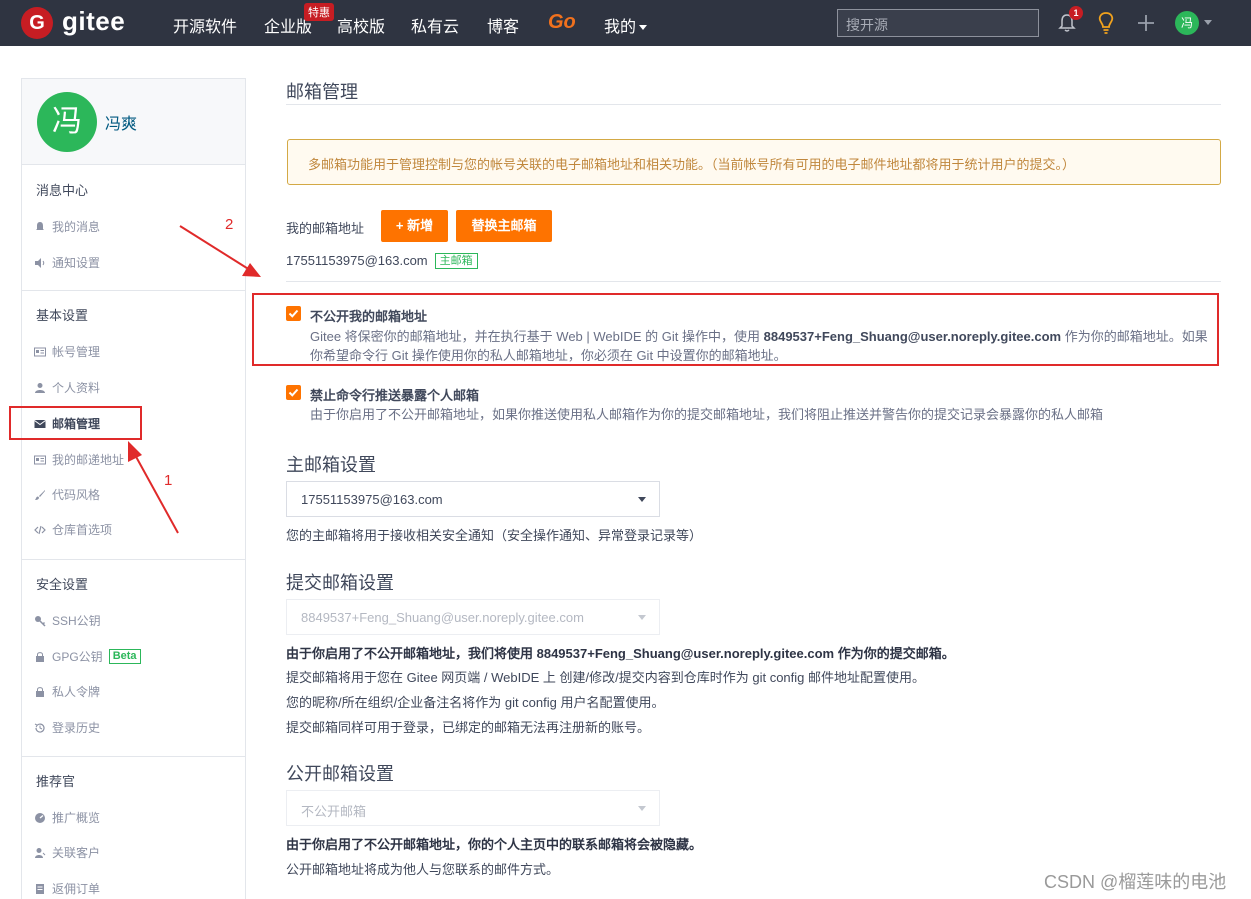 Image resolution: width=1251 pixels, height=899 pixels. I want to click on annotation-number-2: 2, so click(229, 224).